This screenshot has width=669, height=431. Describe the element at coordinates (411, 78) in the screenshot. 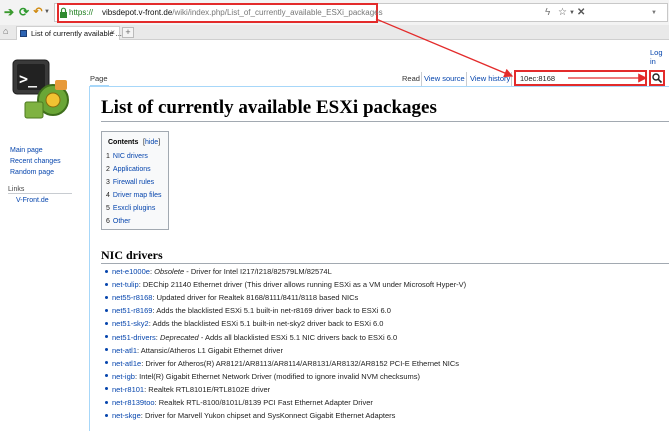

I see `tab-read: Read` at that location.